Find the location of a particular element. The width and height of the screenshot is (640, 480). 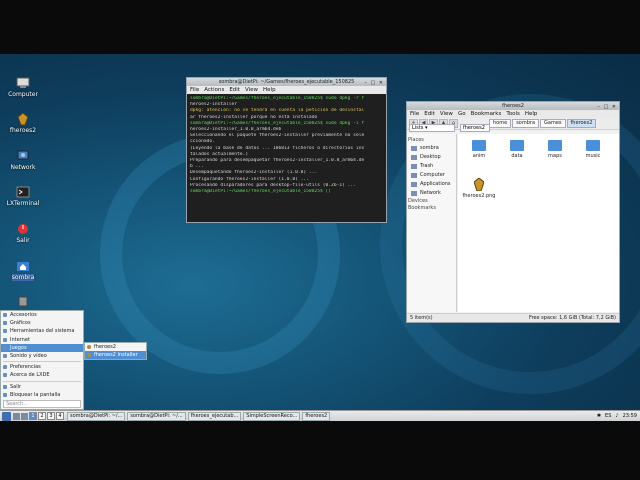

menu-tools: Tools is located at coordinates (513, 114).